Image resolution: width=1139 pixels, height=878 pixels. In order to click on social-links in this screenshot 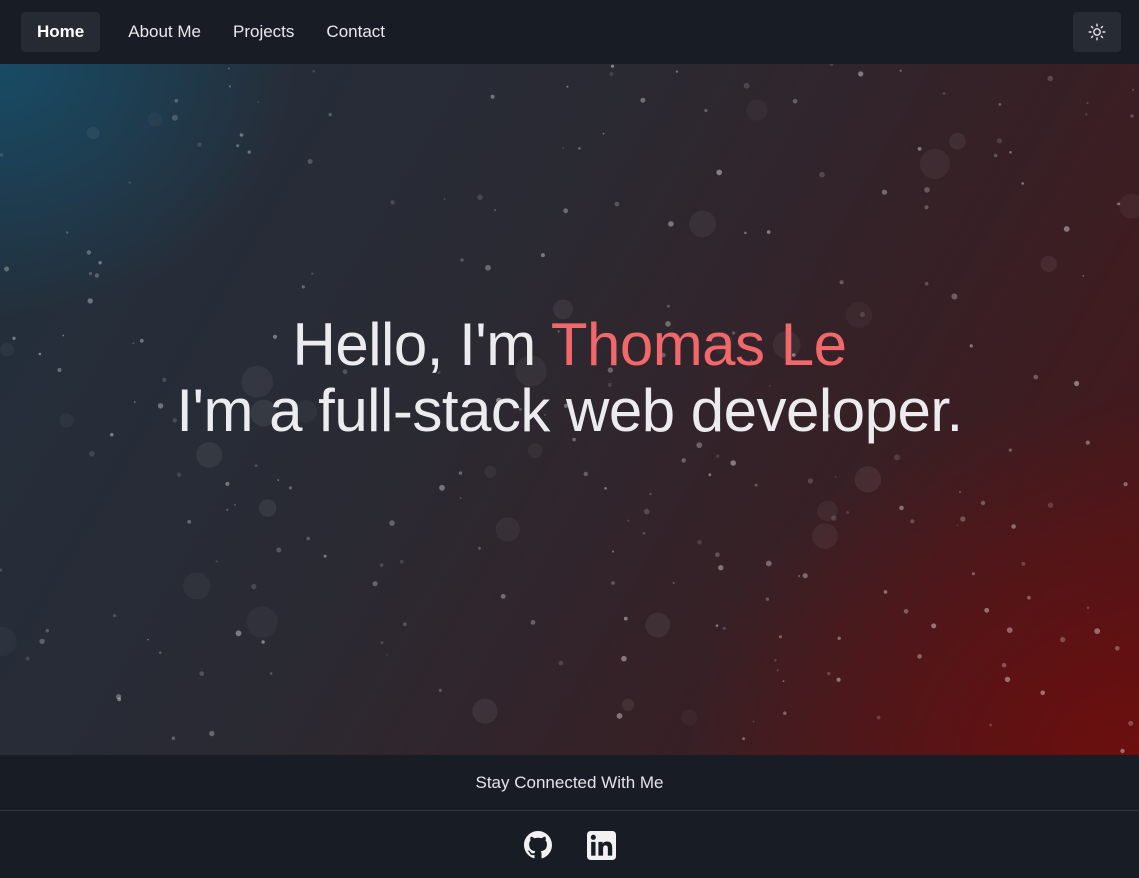, I will do `click(569, 845)`.